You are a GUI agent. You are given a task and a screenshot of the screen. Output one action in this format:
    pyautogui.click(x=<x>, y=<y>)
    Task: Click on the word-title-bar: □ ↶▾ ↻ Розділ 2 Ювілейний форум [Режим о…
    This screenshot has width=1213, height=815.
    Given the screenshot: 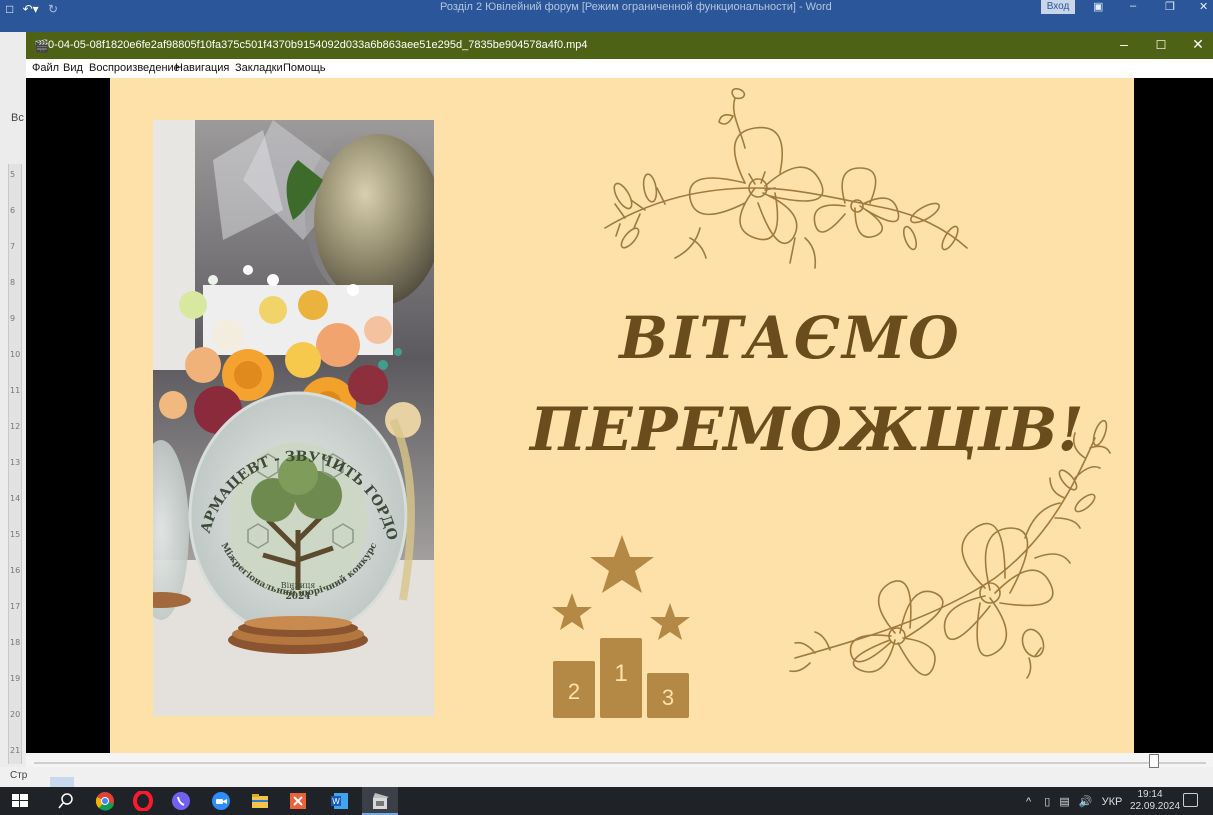 What is the action you would take?
    pyautogui.click(x=606, y=16)
    